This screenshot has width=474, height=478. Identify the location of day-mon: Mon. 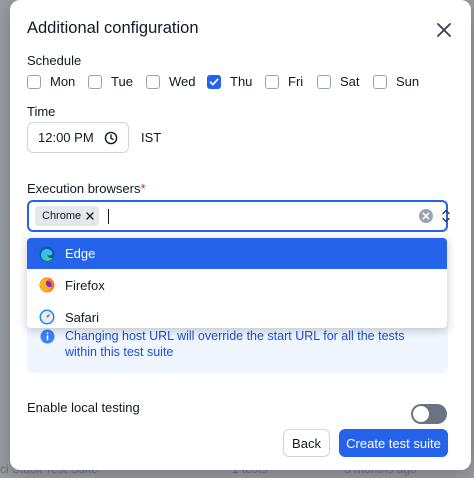
(57, 81).